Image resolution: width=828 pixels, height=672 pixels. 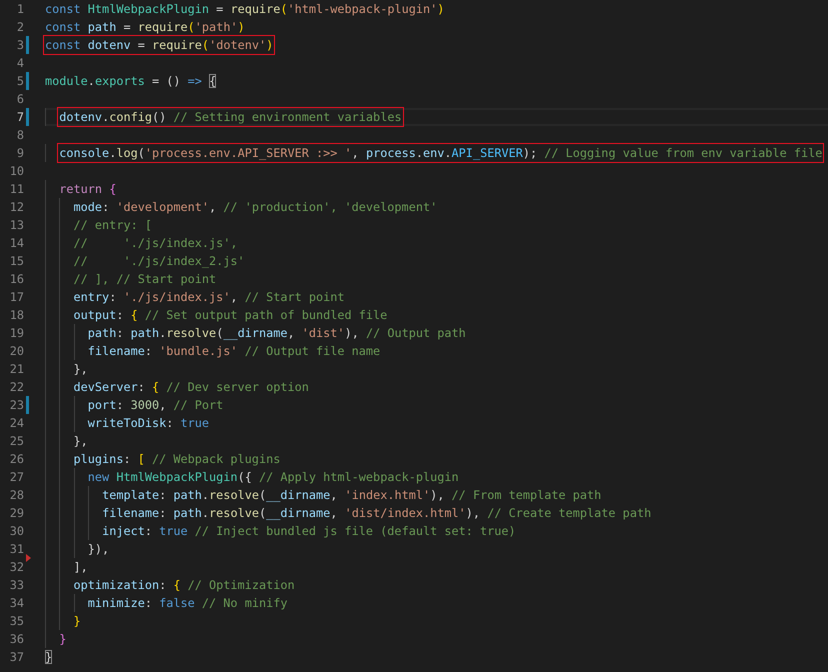 What do you see at coordinates (156, 243) in the screenshot?
I see `code-line: // './js/index.js',` at bounding box center [156, 243].